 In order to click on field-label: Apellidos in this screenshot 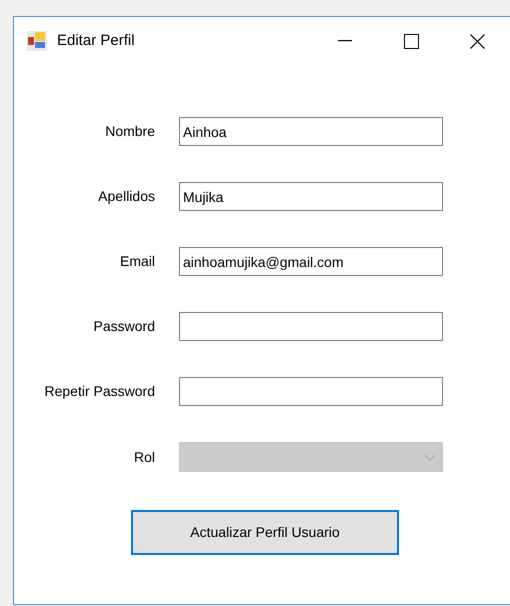, I will do `click(126, 196)`.